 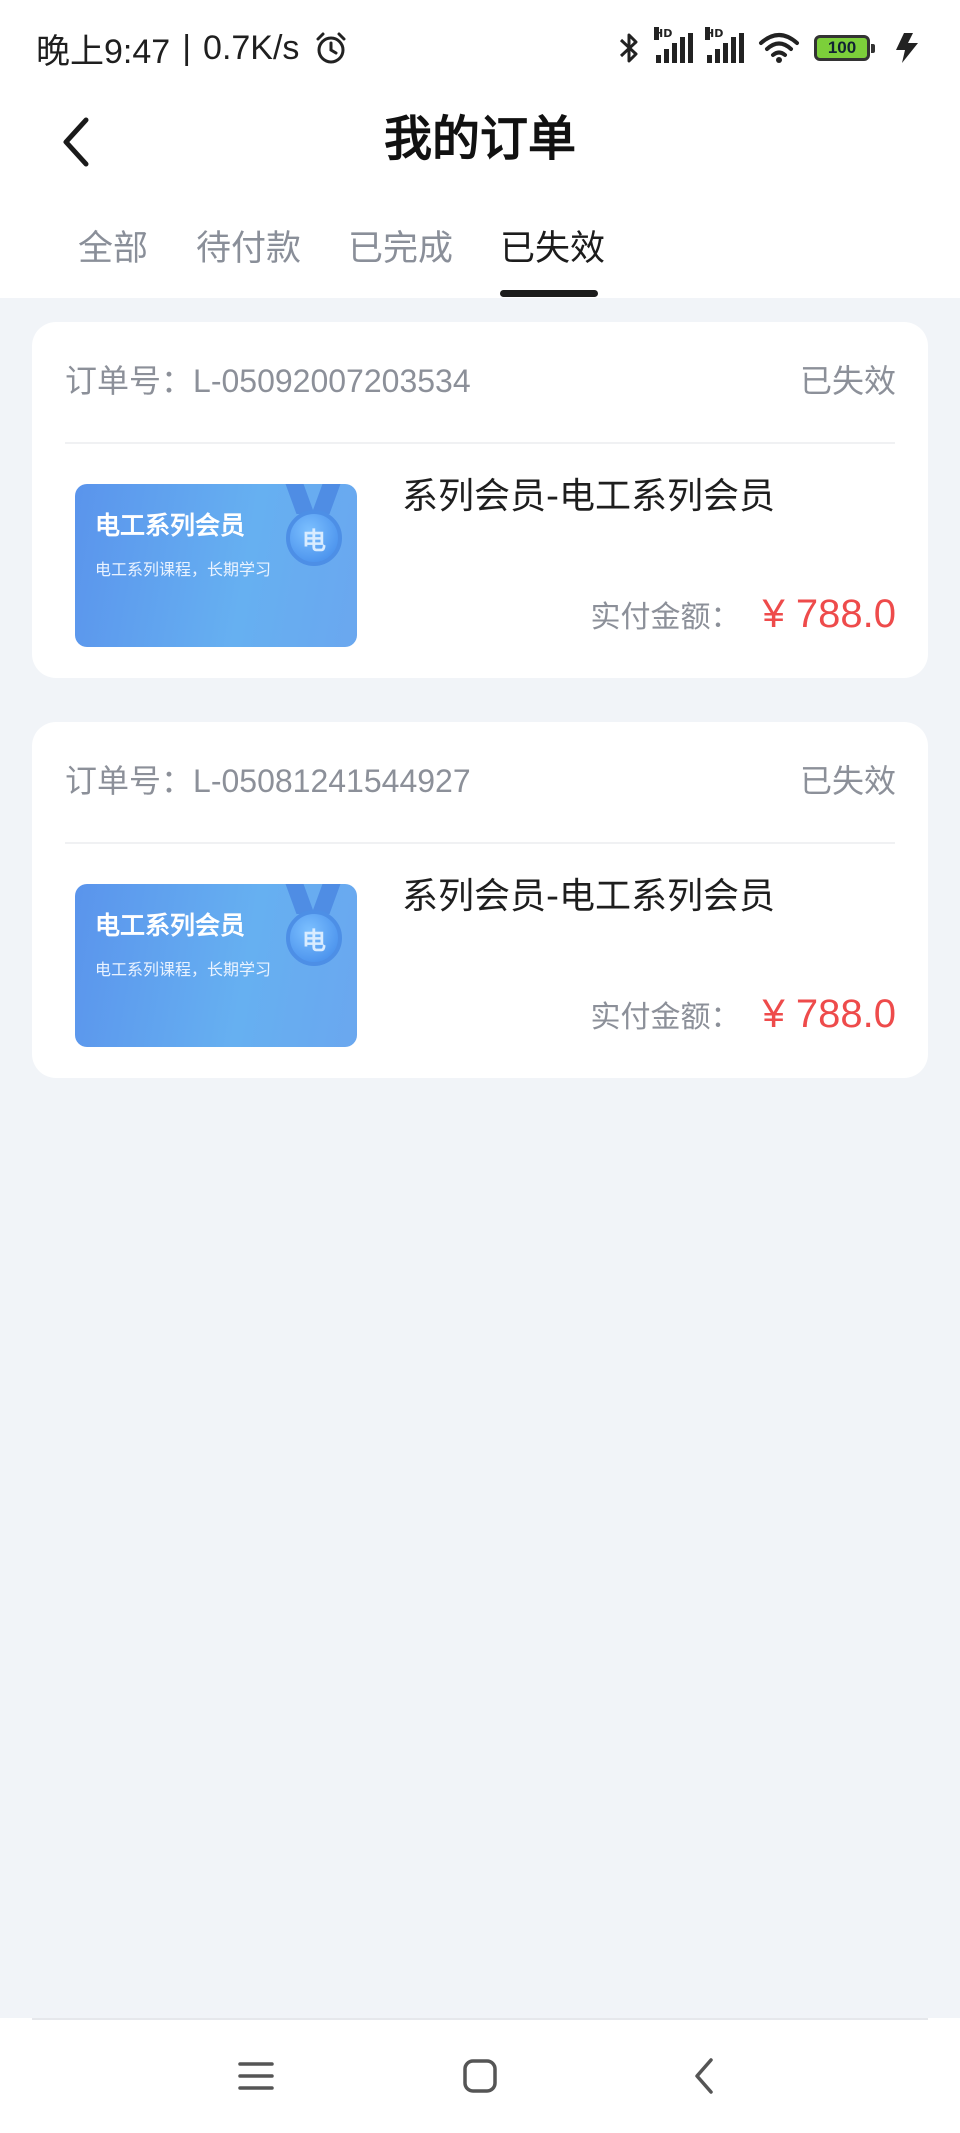 I want to click on page-title: 我的订单, so click(x=479, y=139).